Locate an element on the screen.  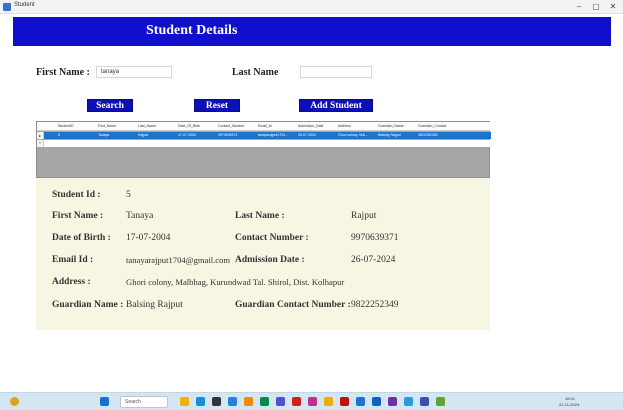
window-titlebar: Student – ▢ ✕ is located at coordinates (311, 7).